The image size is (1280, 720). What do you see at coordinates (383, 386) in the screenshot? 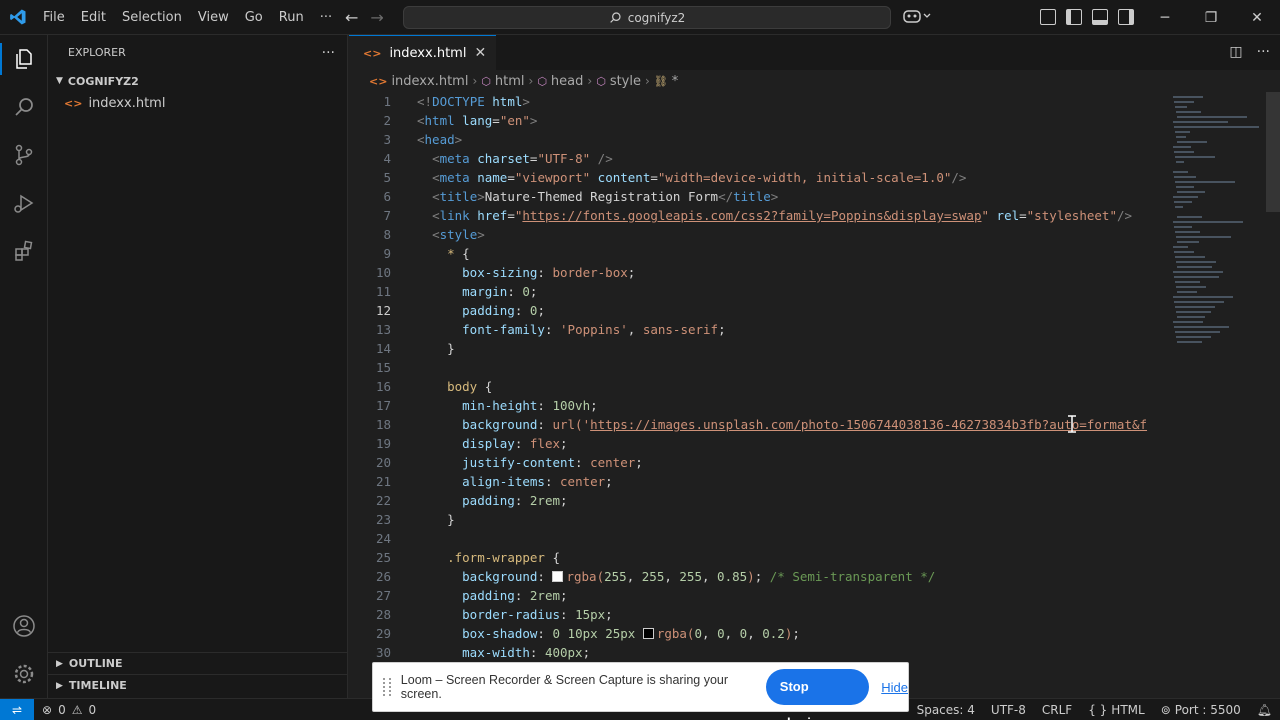
I see `line-number: 16` at bounding box center [383, 386].